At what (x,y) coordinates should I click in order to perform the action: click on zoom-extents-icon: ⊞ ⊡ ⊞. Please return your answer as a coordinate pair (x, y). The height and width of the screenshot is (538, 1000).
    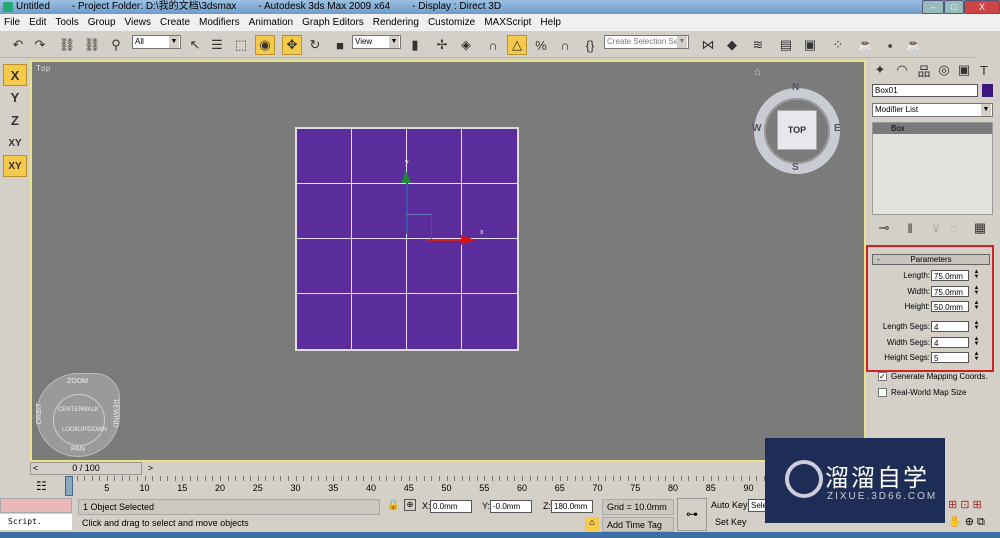
    Looking at the image, I should click on (965, 504).